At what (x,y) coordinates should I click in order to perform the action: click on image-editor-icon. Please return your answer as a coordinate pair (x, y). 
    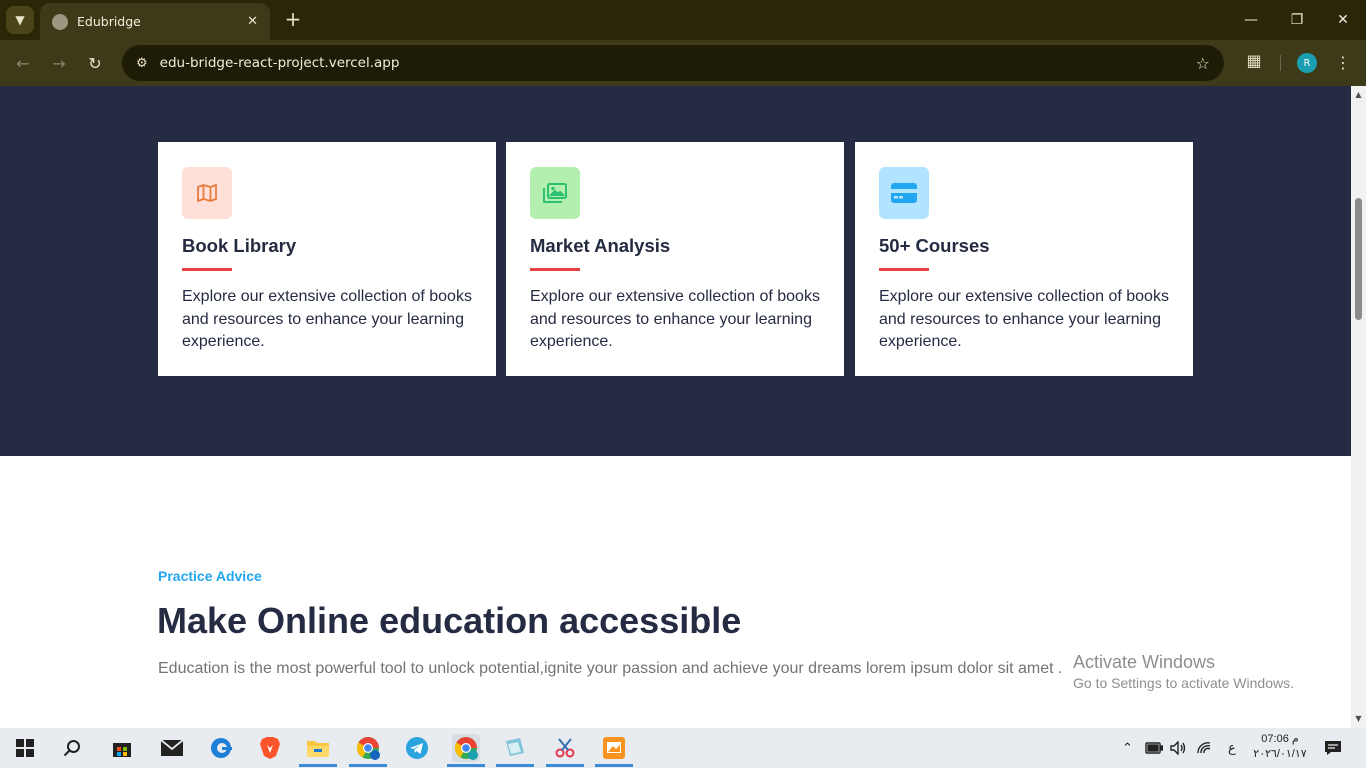
    Looking at the image, I should click on (614, 748).